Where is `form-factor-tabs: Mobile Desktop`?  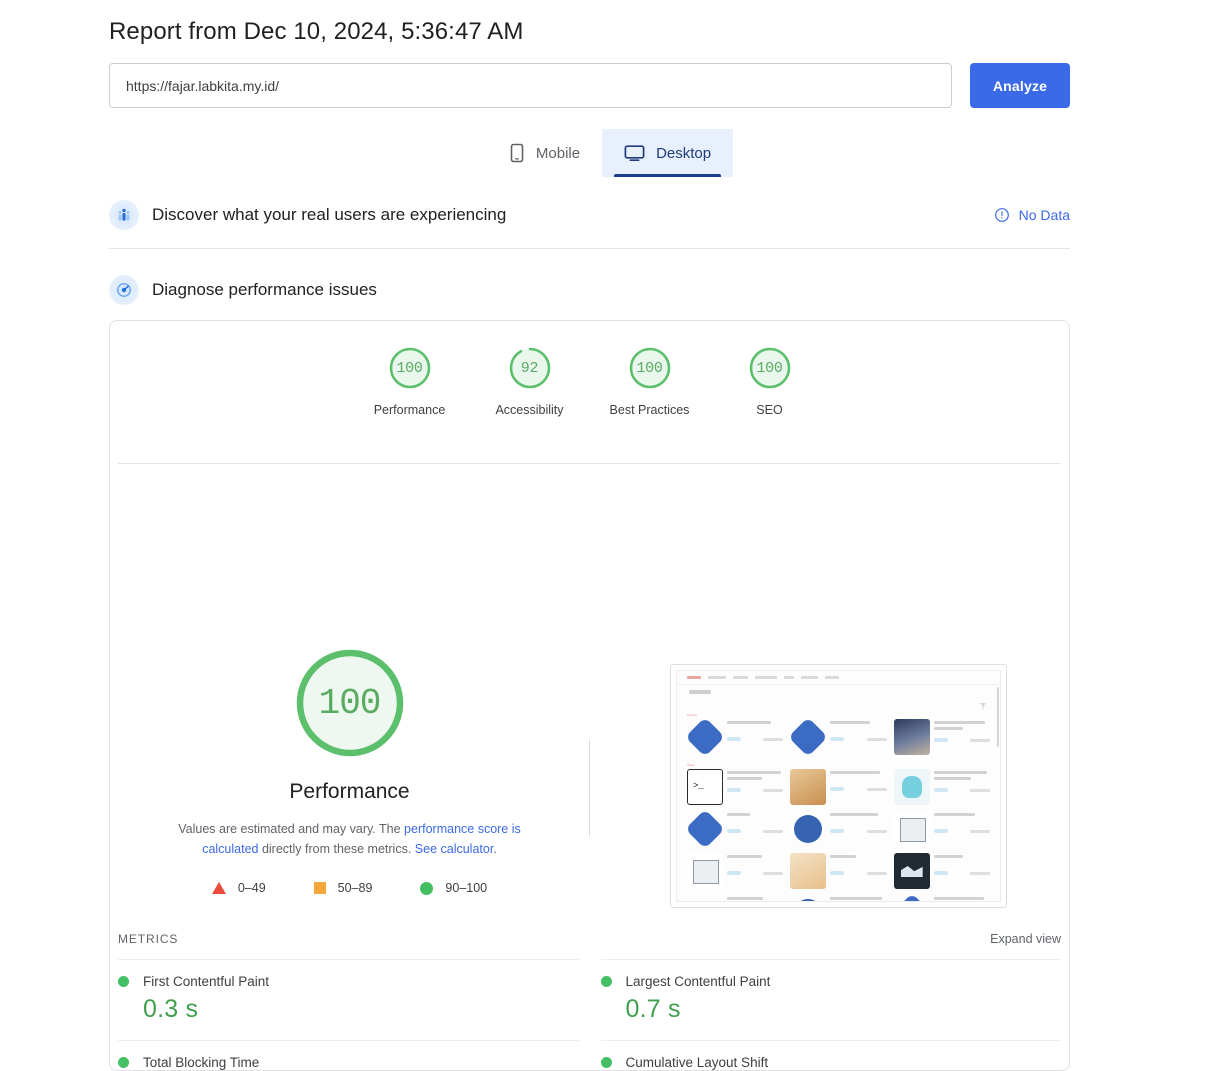
form-factor-tabs: Mobile Desktop is located at coordinates (610, 153).